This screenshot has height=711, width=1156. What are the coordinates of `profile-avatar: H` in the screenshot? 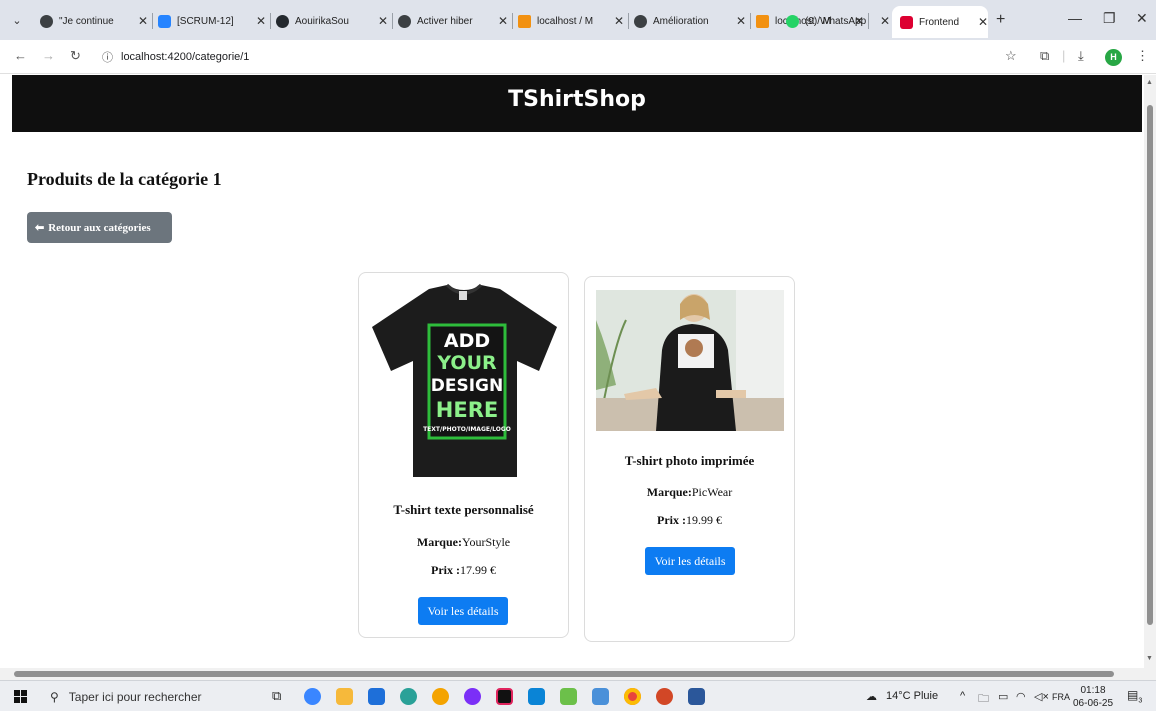 It's located at (1113, 57).